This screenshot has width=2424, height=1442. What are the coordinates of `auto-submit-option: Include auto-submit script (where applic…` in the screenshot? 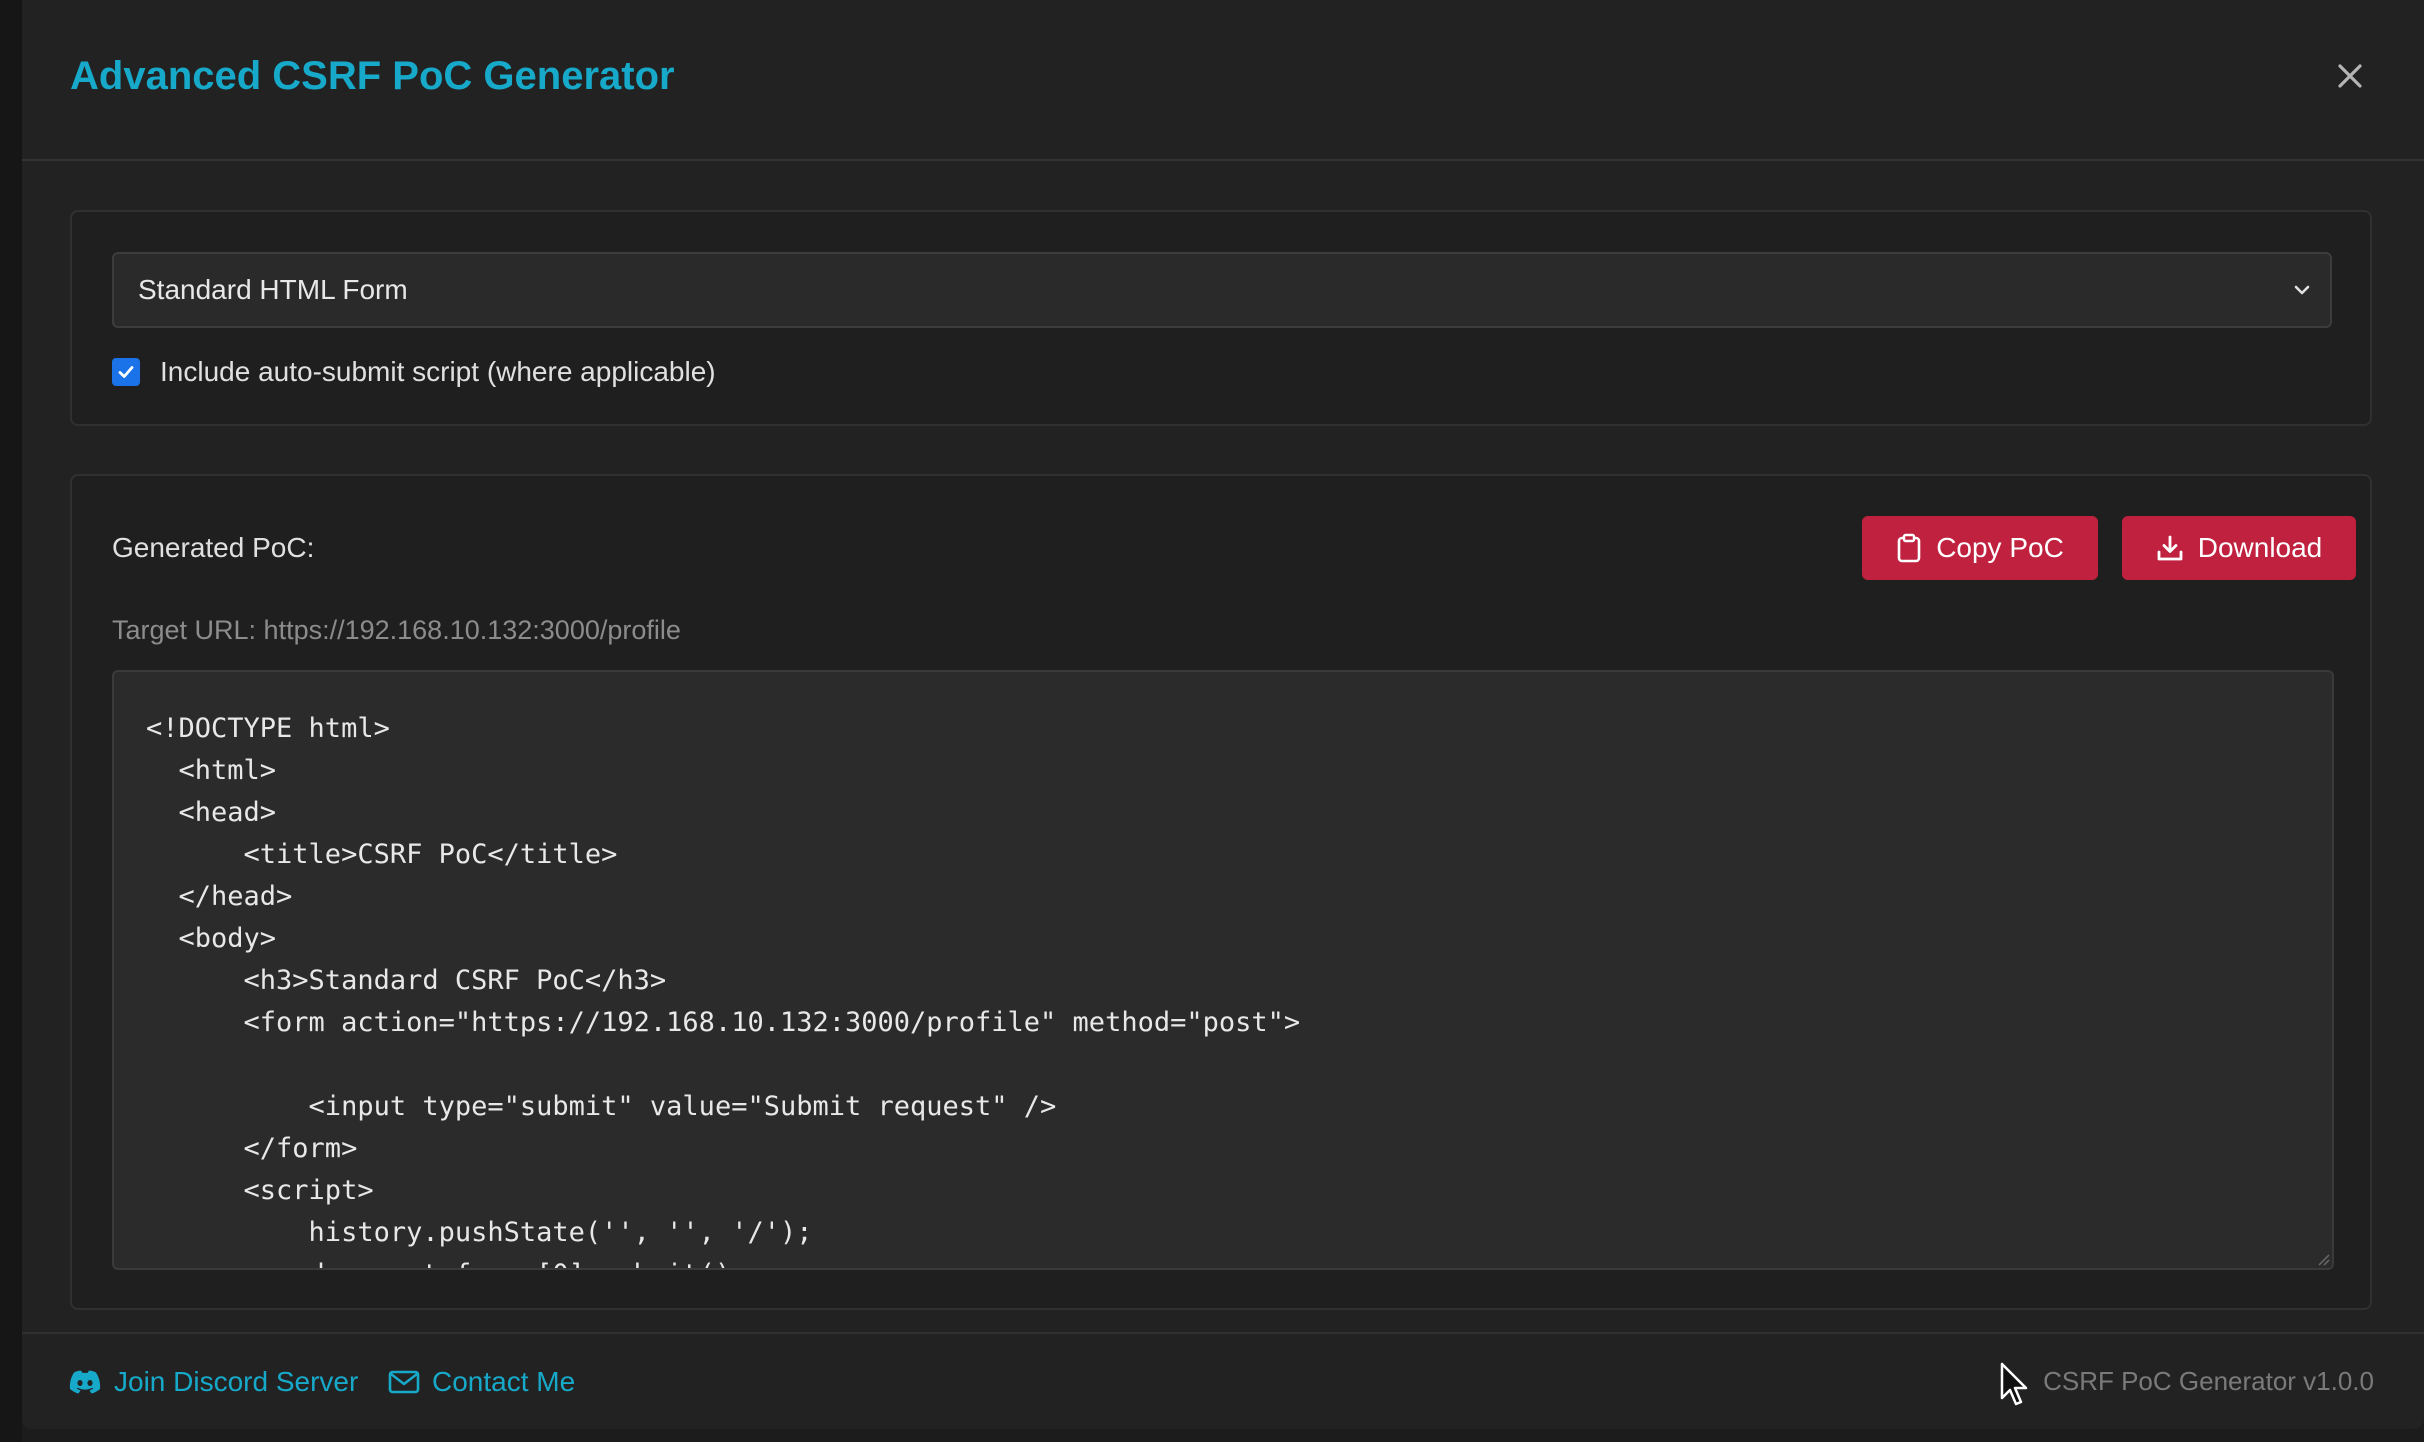 It's located at (414, 372).